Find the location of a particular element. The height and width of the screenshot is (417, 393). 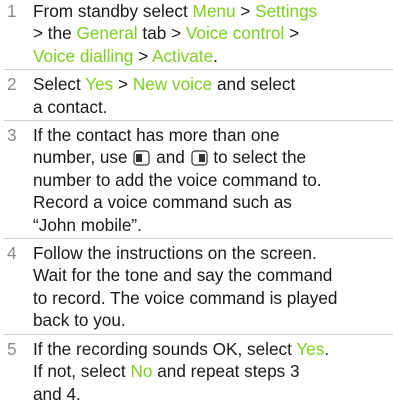

step-text-segment: number to add the voice command to. is located at coordinates (177, 179).